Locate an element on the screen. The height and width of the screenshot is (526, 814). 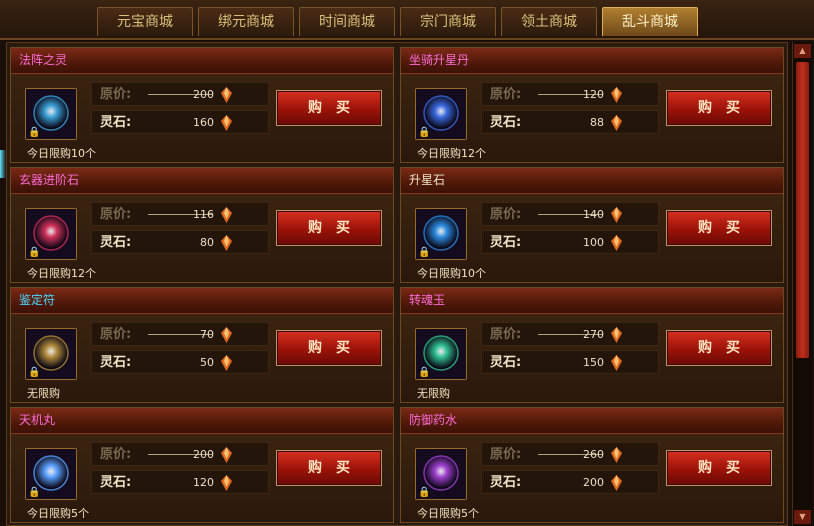
stone-price-value: 120 is located at coordinates (203, 482).